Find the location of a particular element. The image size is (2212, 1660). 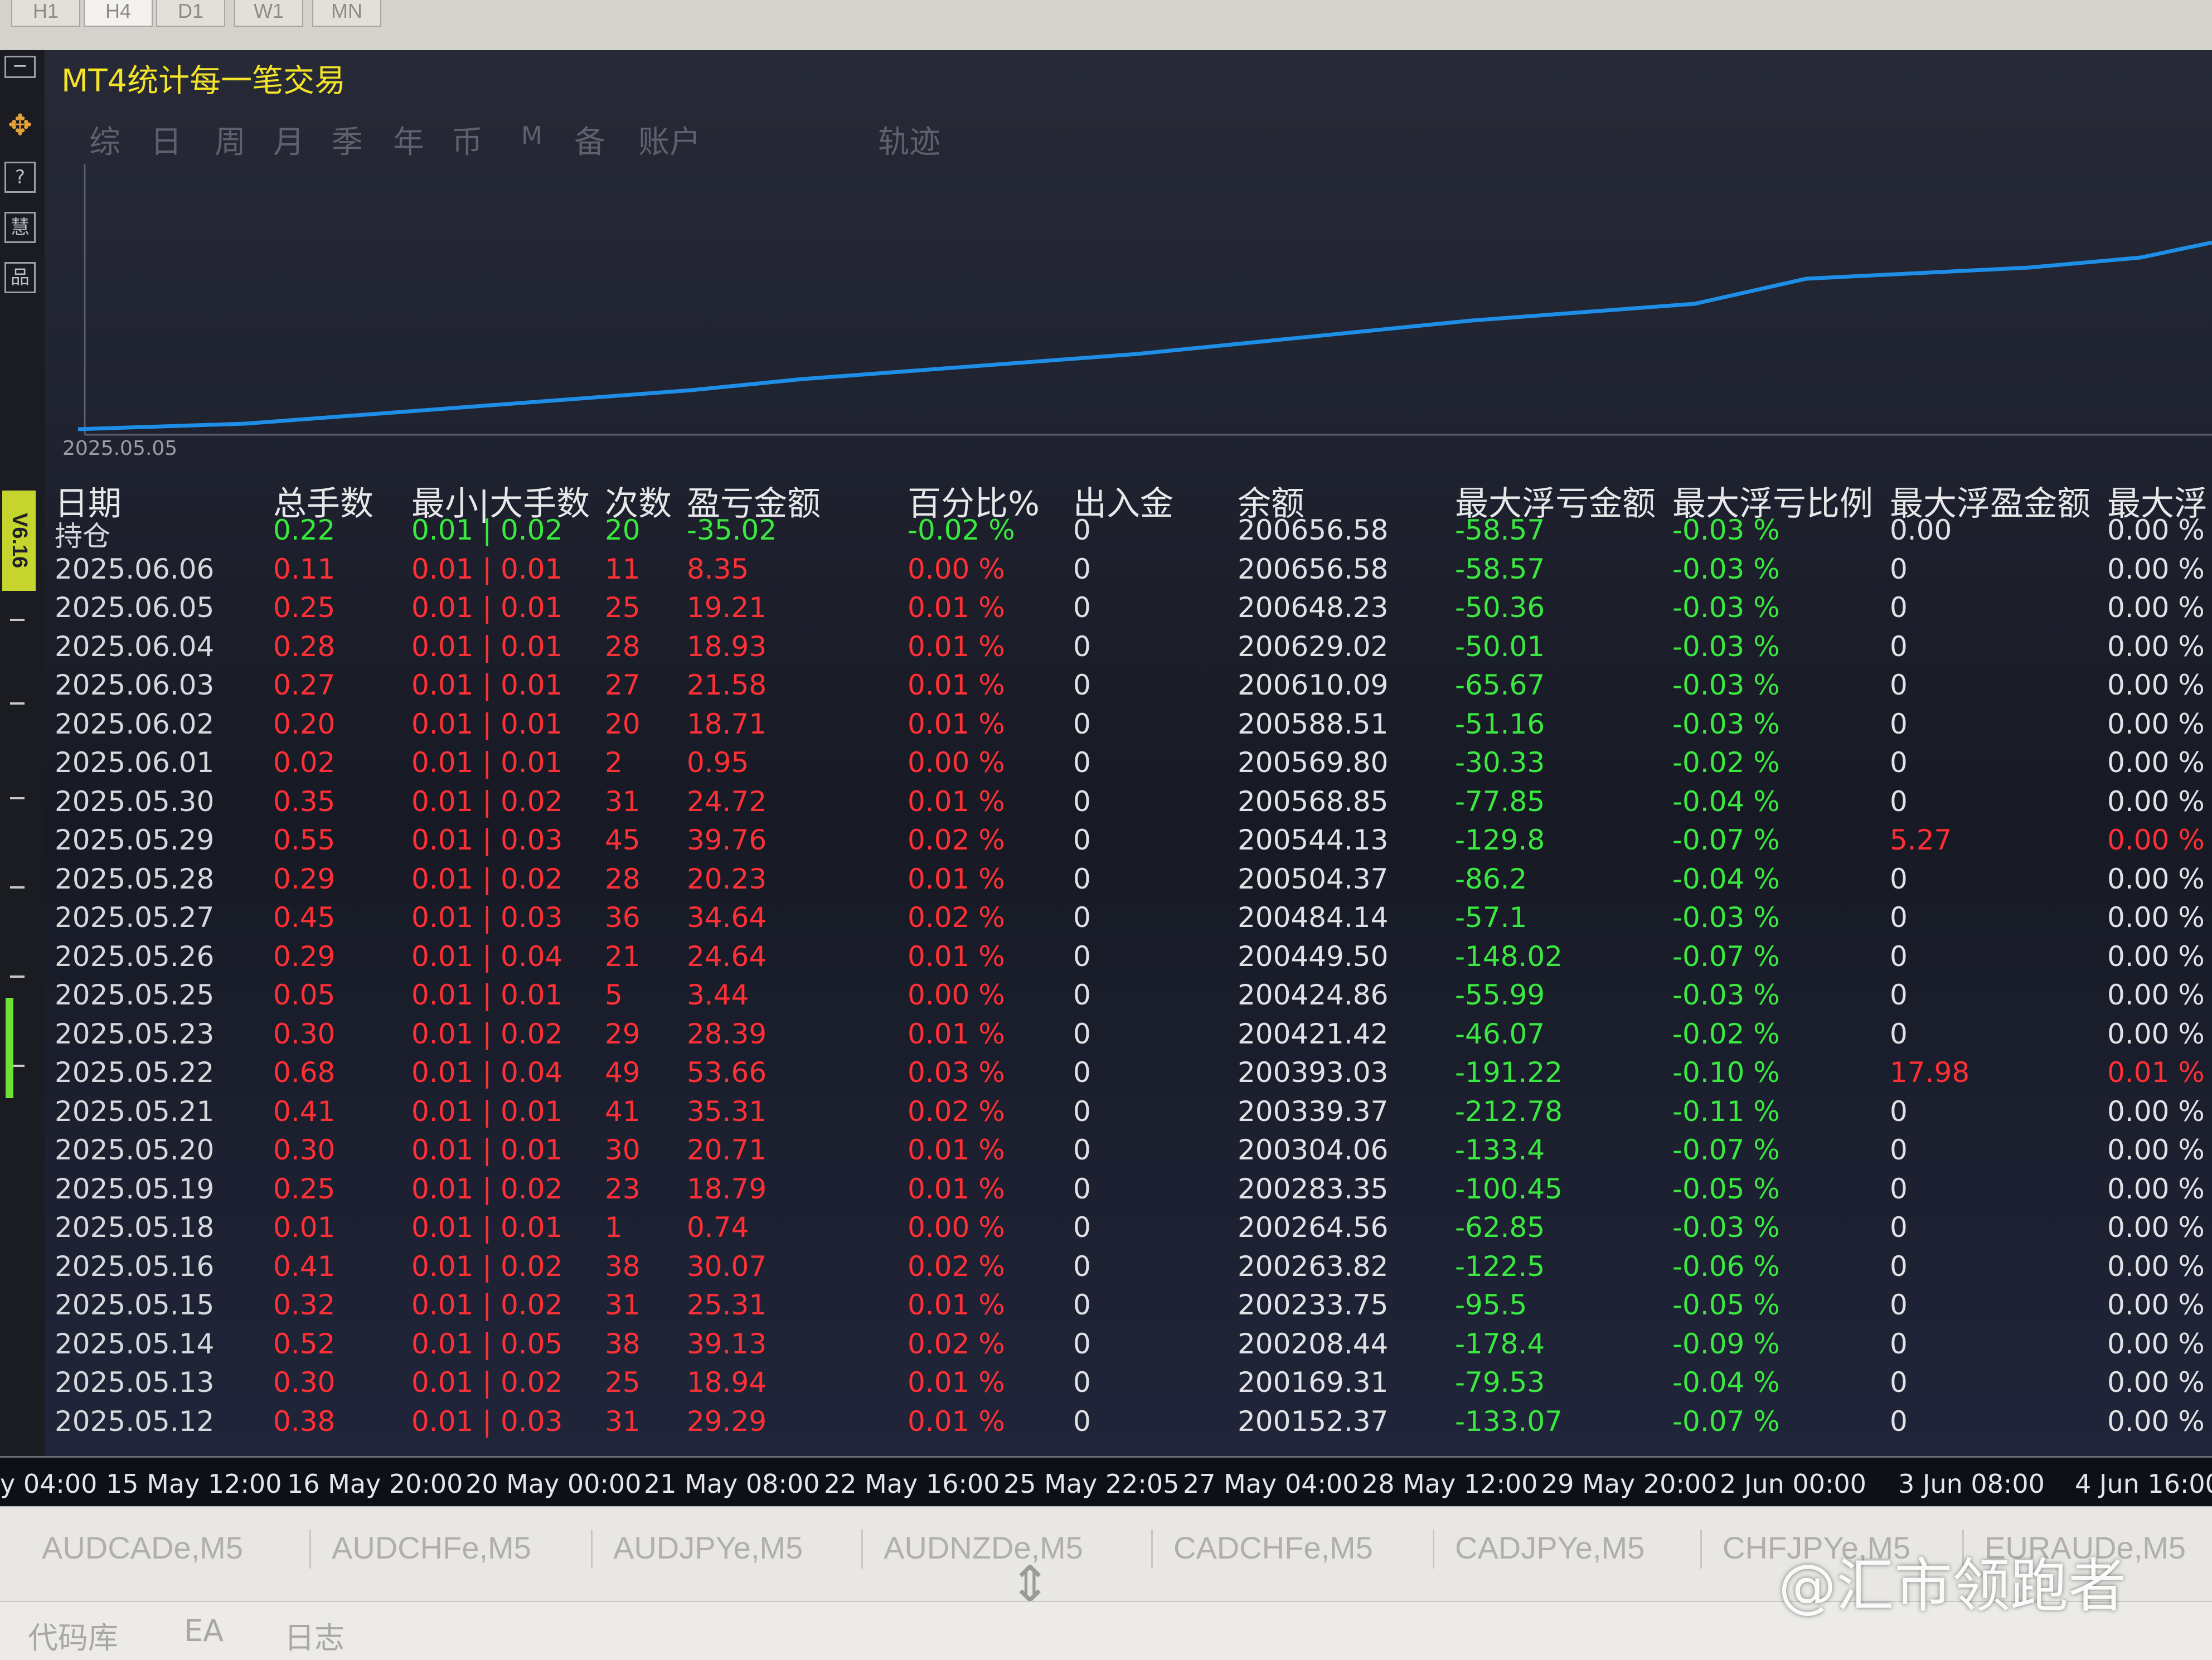

cell-balance: 200233.75 is located at coordinates (1313, 1305).